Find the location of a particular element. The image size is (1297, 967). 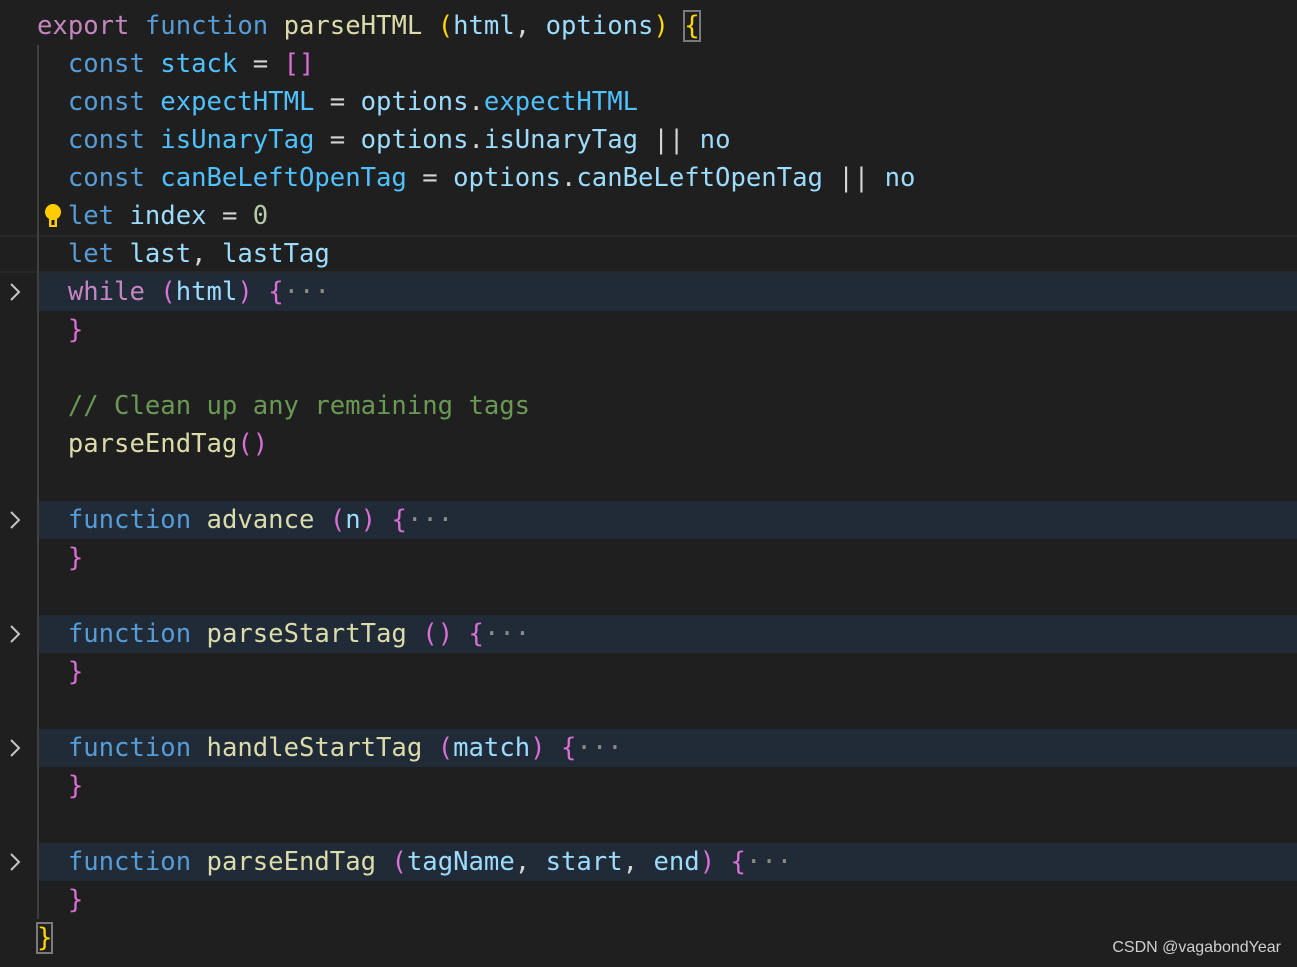

code-token: stack is located at coordinates (199, 64).